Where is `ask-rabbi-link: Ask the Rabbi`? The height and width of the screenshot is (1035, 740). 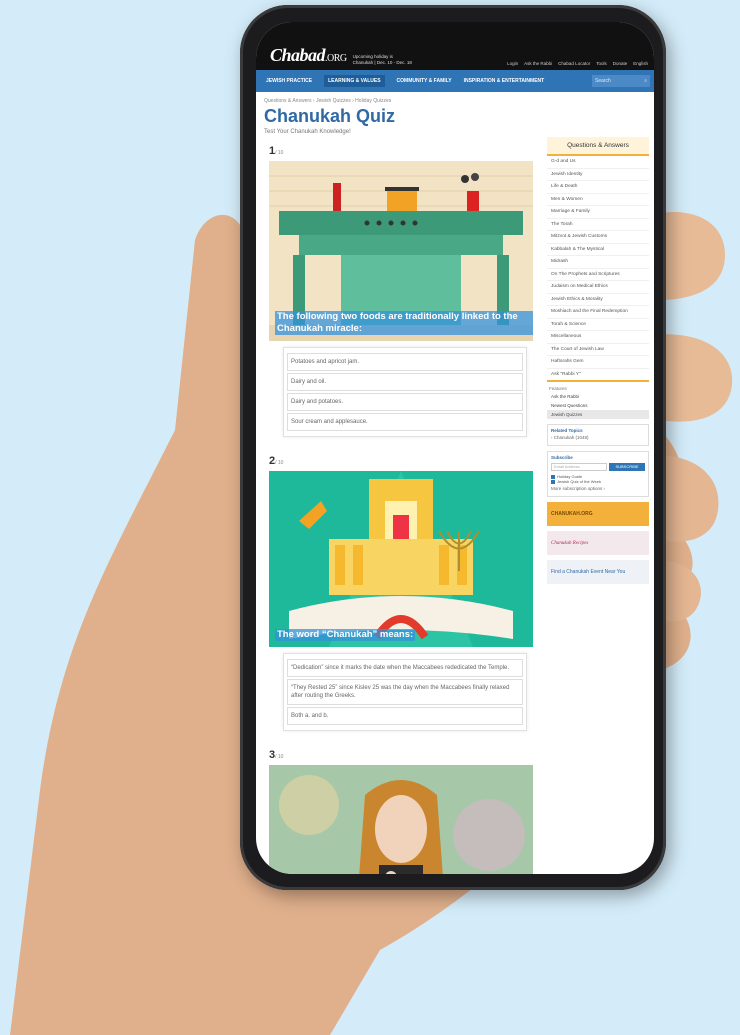
ask-rabbi-link: Ask the Rabbi is located at coordinates (538, 63).